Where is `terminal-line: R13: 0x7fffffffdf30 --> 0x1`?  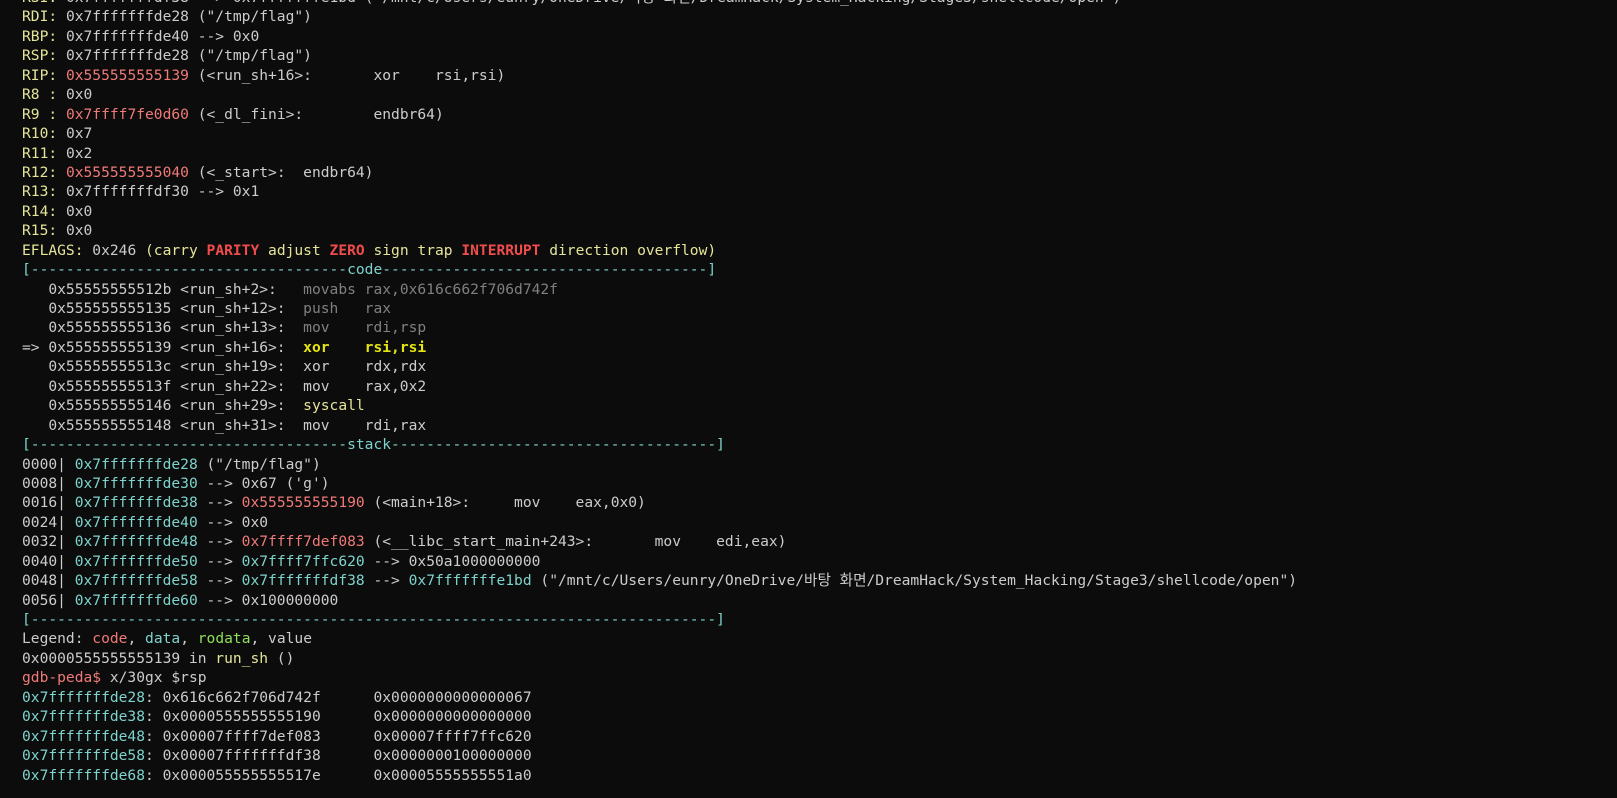
terminal-line: R13: 0x7fffffffdf30 --> 0x1 is located at coordinates (659, 191).